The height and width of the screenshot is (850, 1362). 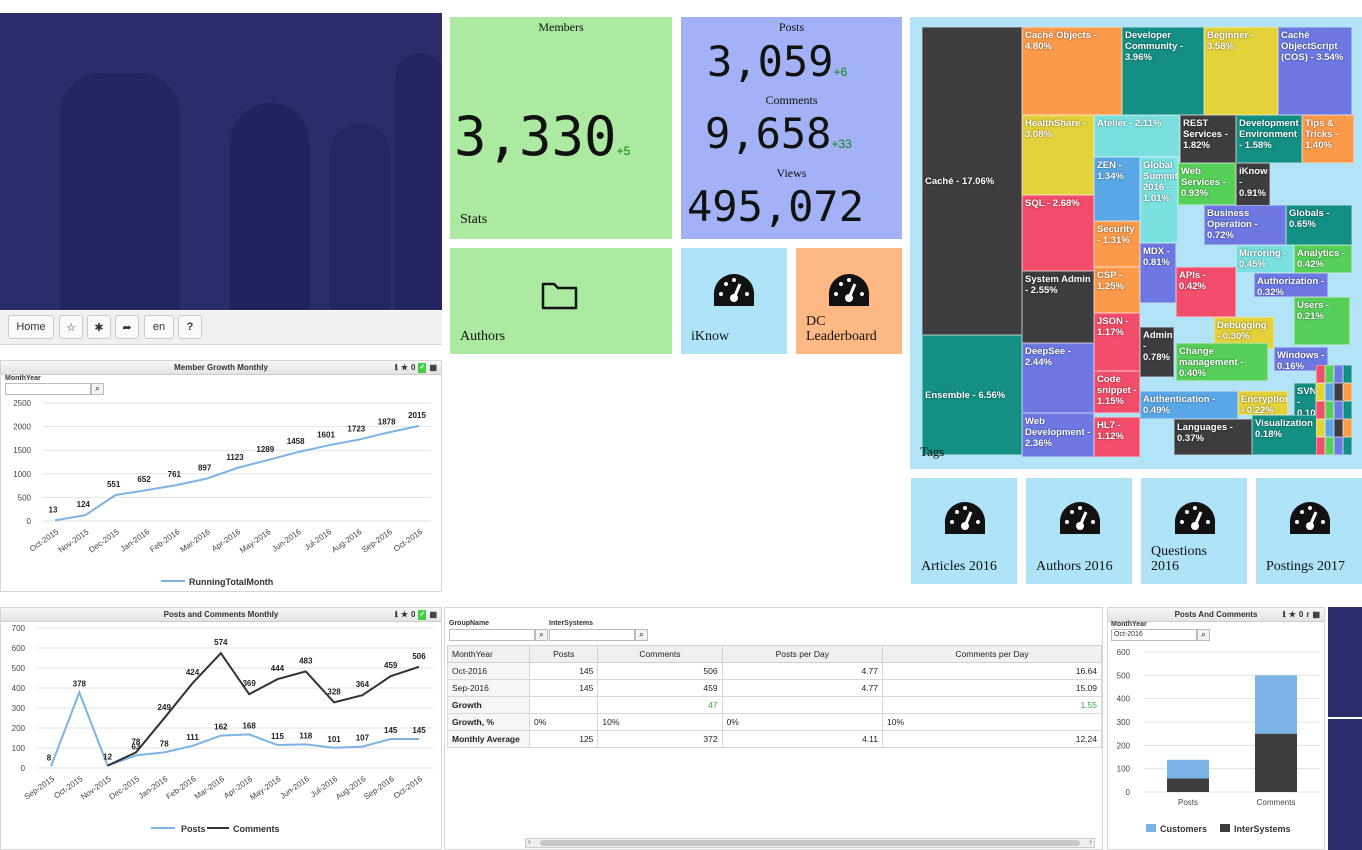 What do you see at coordinates (774, 739) in the screenshot?
I see `table-row: Monthly Average 125 372 4.11 12.24` at bounding box center [774, 739].